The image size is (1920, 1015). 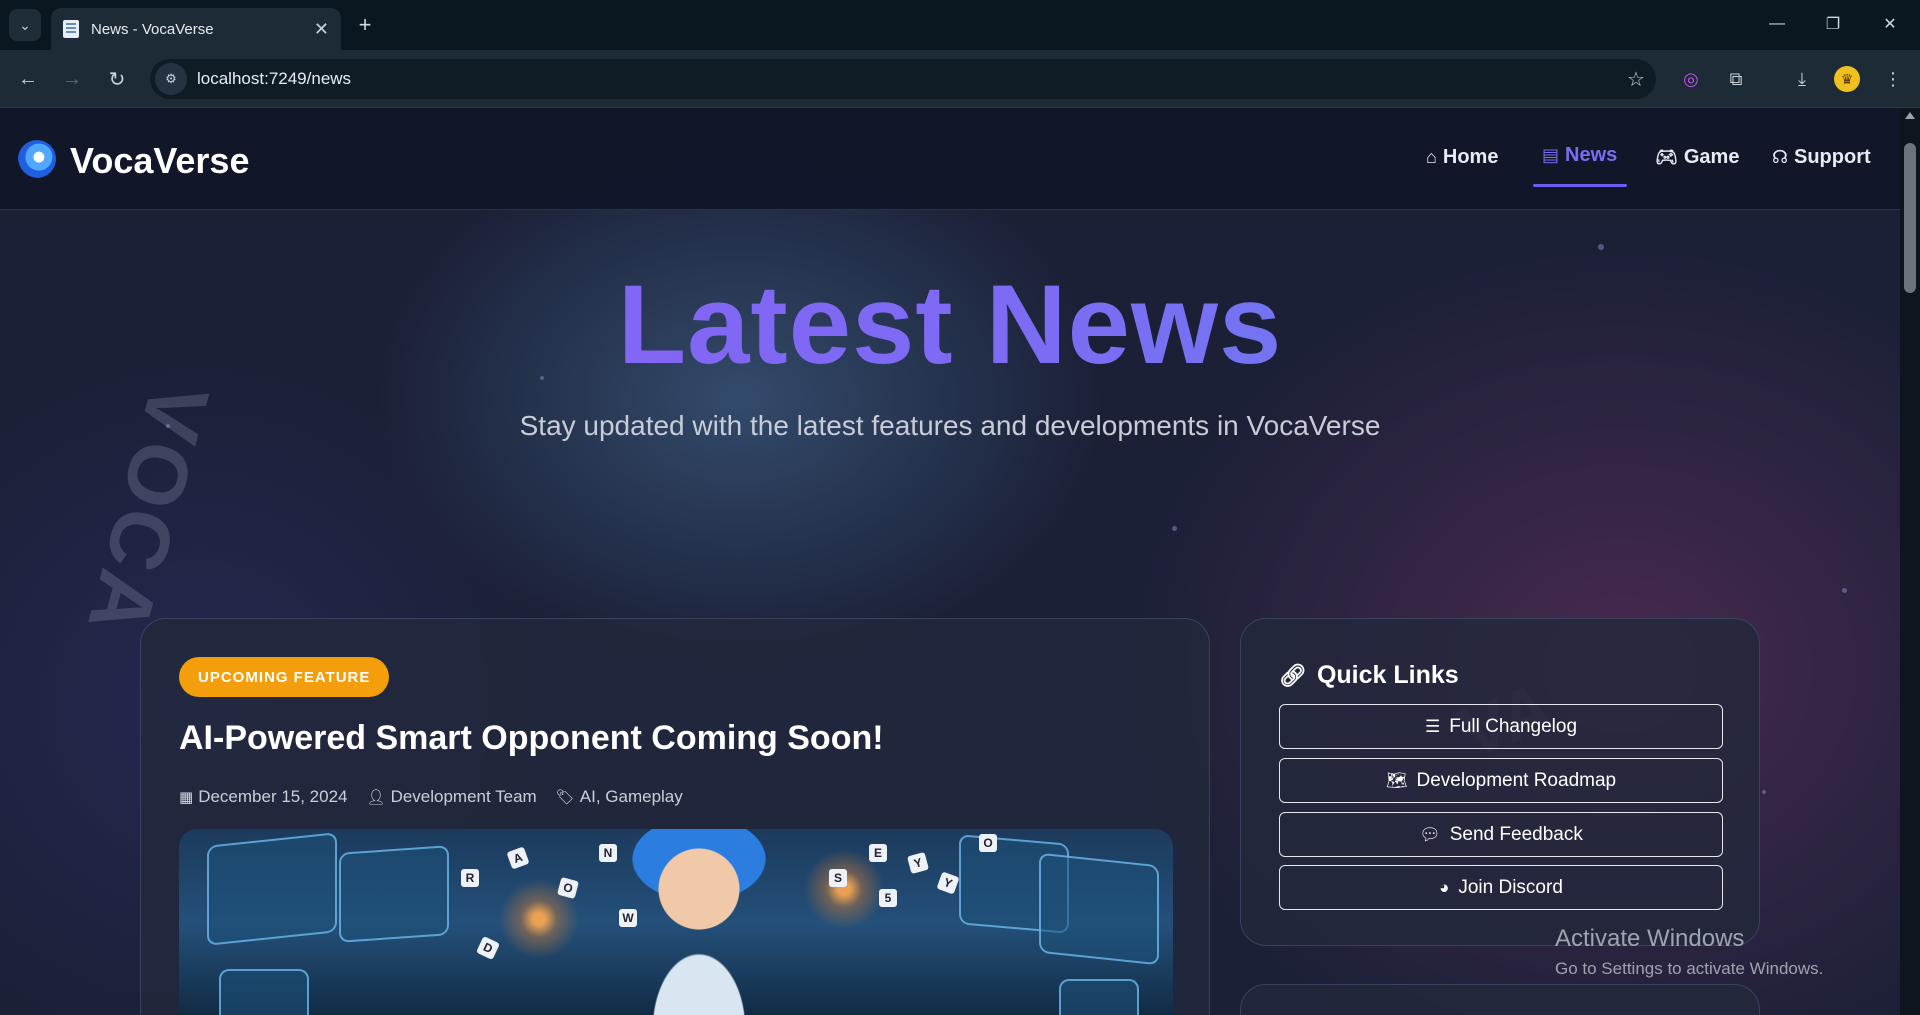 I want to click on nav-home: ⌂ Home, so click(x=1462, y=157).